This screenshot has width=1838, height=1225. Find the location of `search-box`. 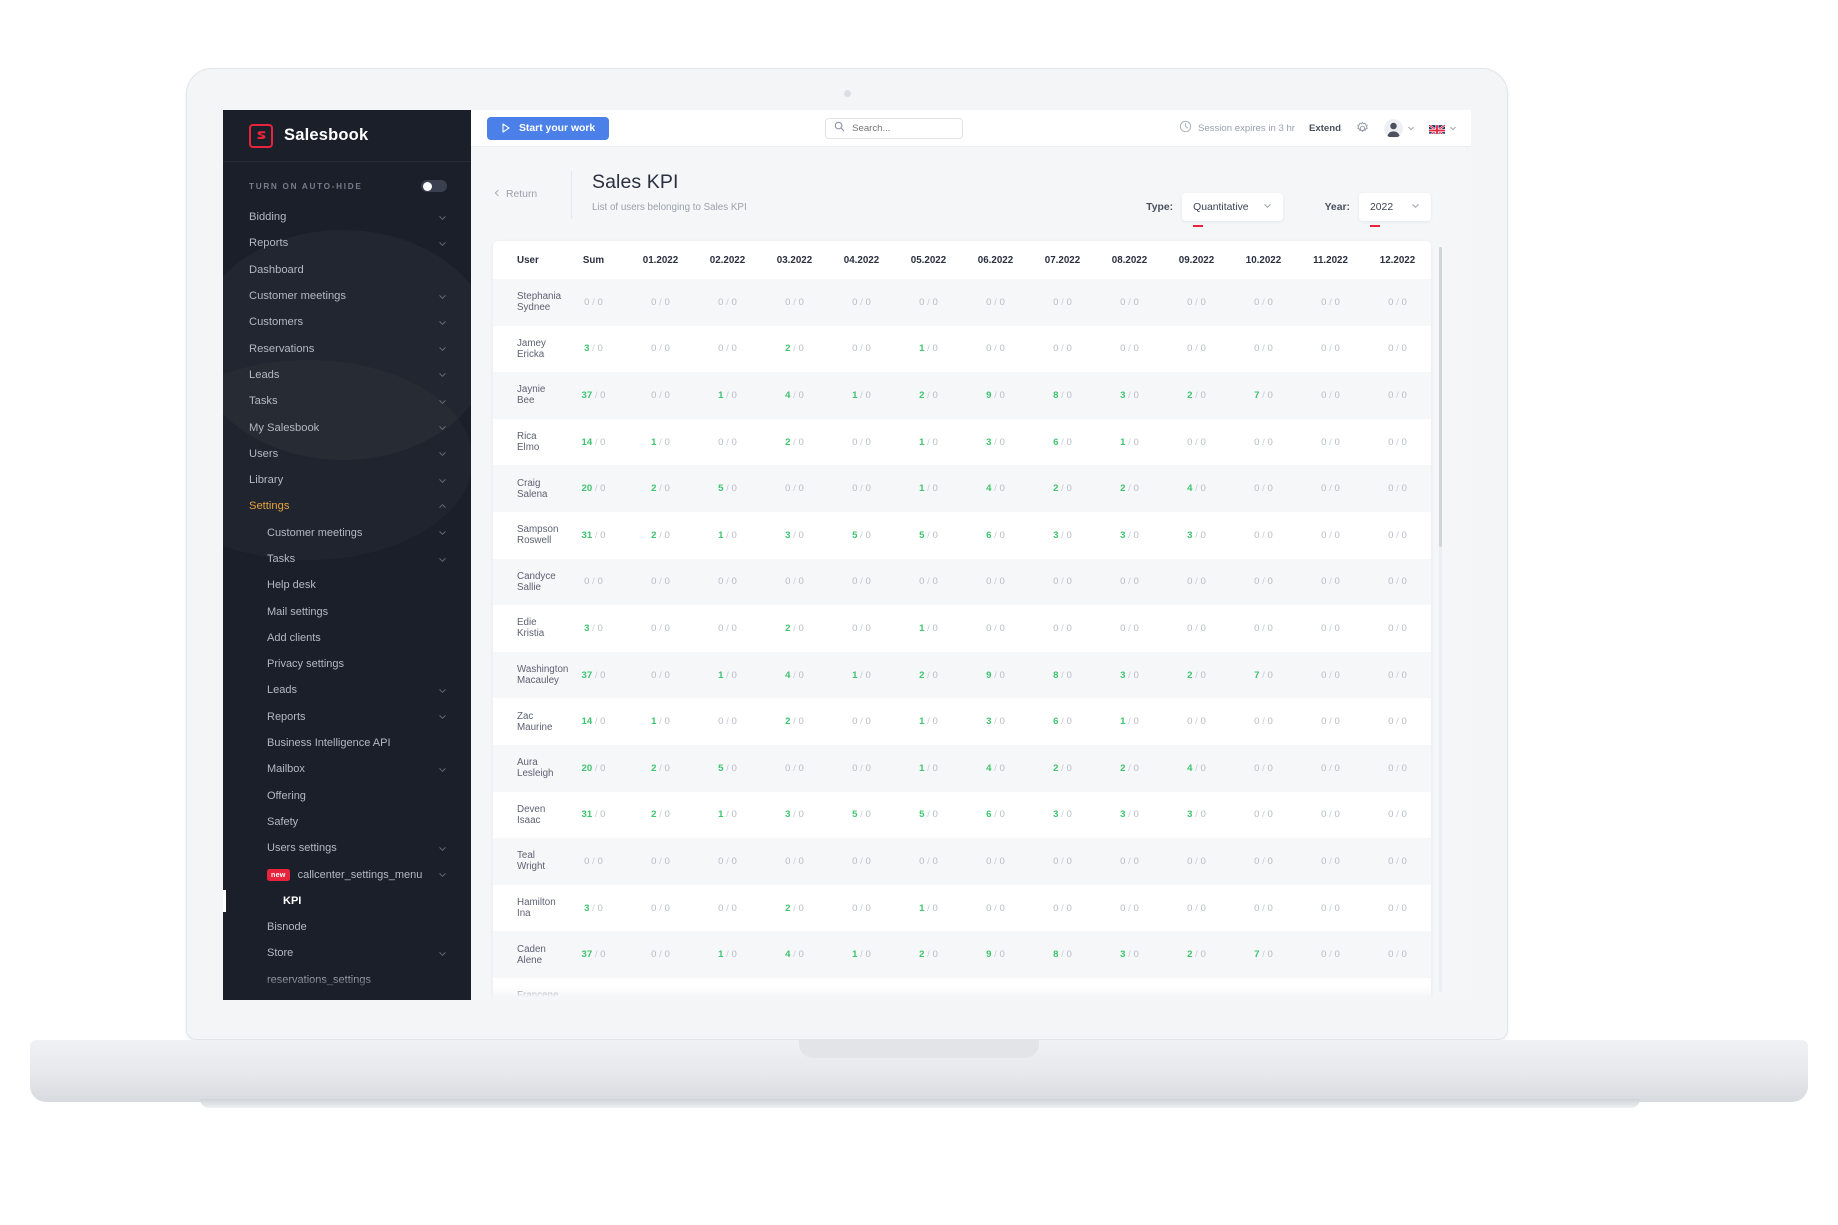

search-box is located at coordinates (894, 128).